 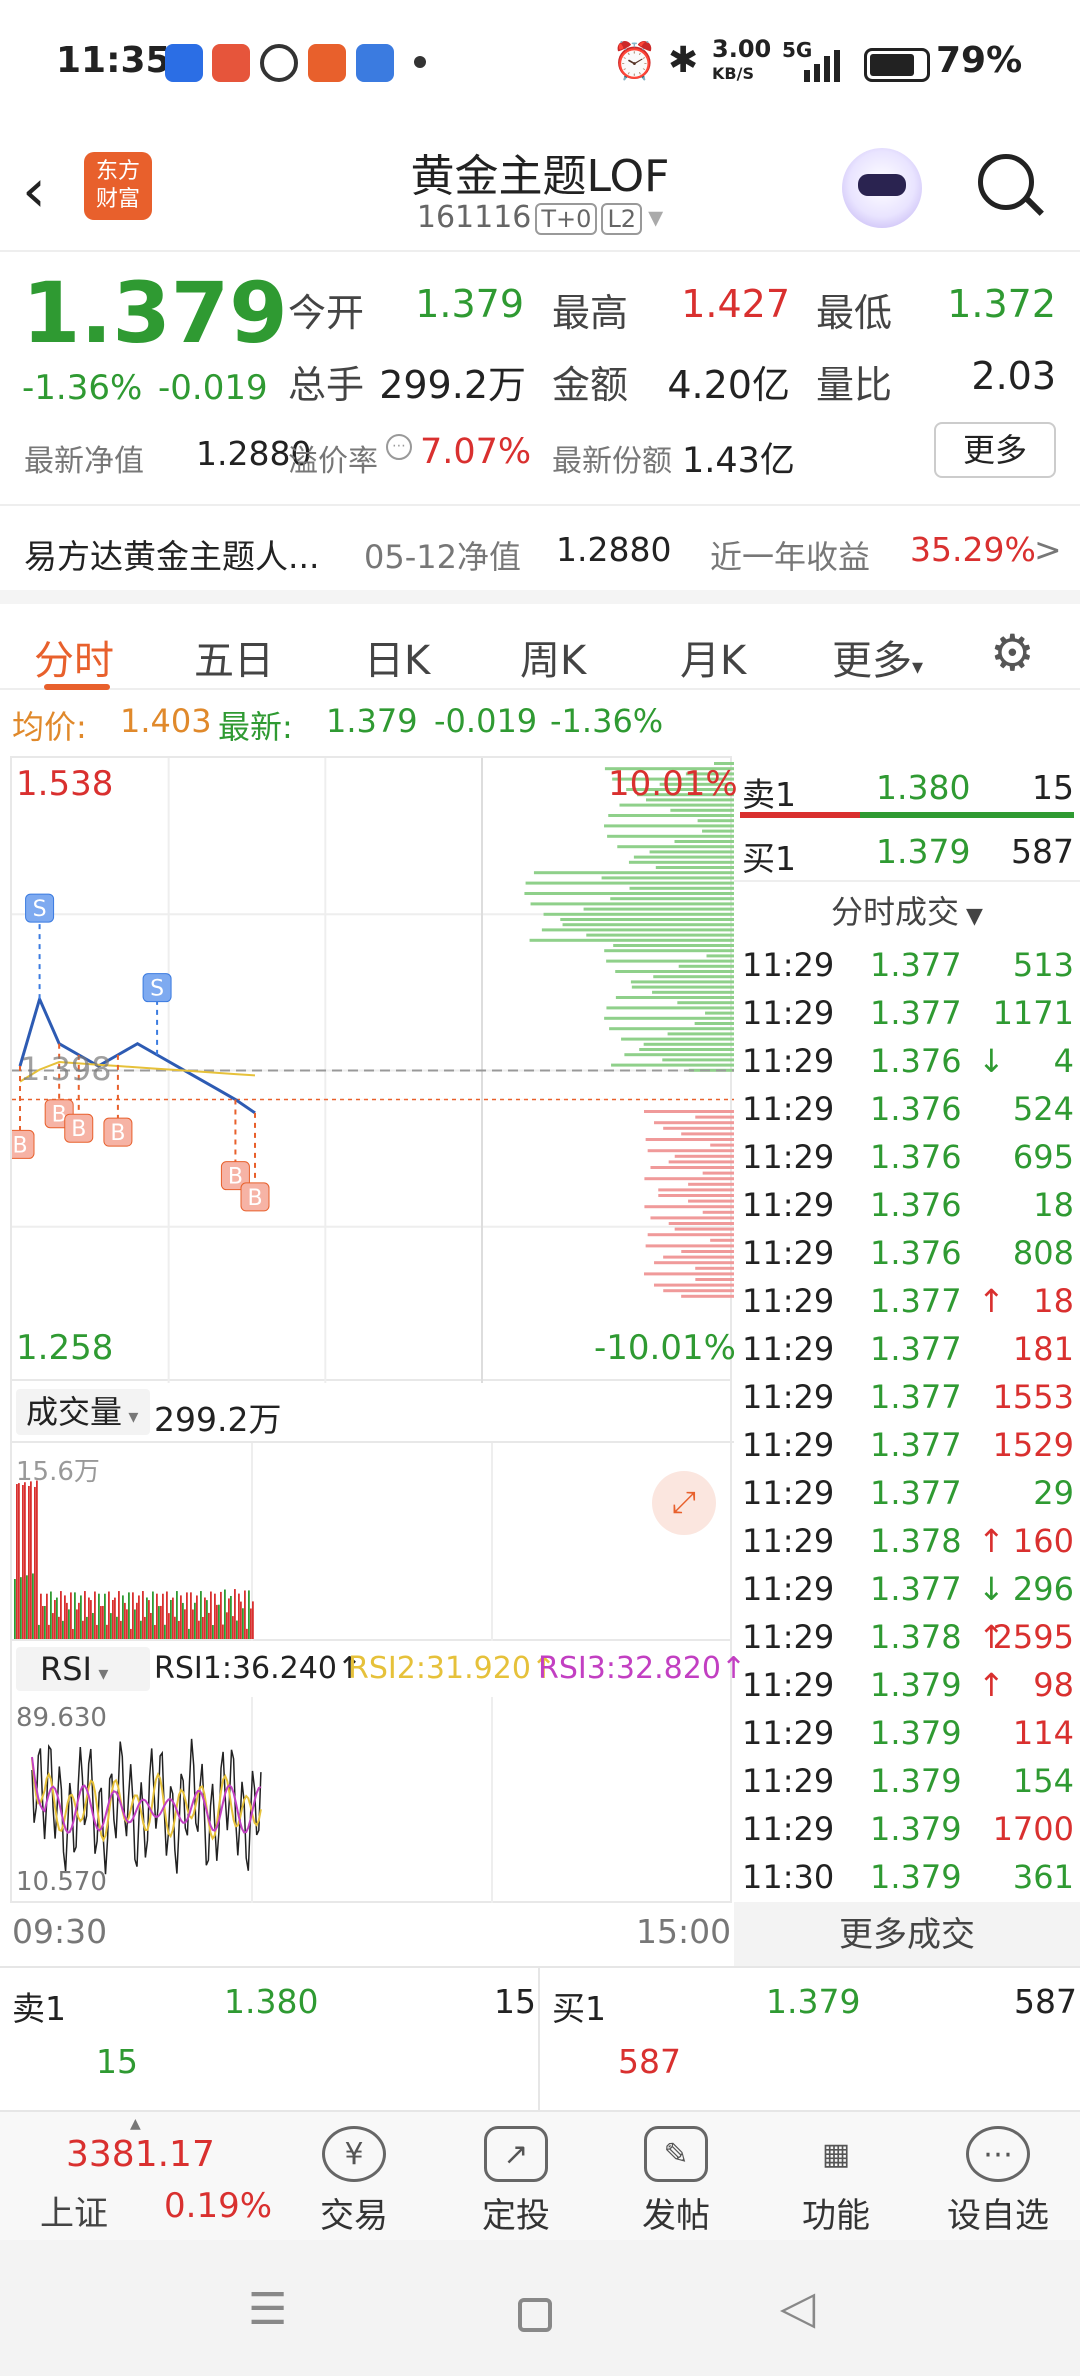 What do you see at coordinates (1013, 376) in the screenshot?
I see `ratio-value: 2.03` at bounding box center [1013, 376].